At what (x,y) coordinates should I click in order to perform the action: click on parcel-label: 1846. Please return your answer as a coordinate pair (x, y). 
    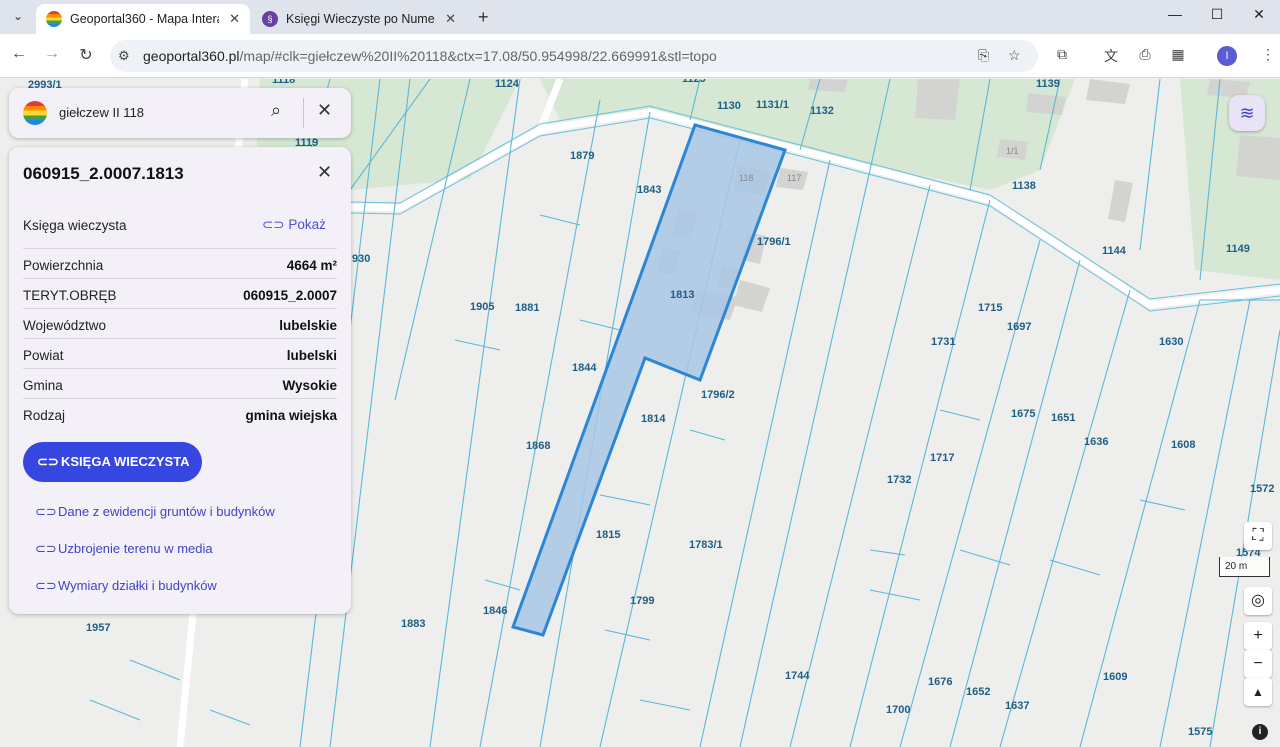
    Looking at the image, I should click on (495, 611).